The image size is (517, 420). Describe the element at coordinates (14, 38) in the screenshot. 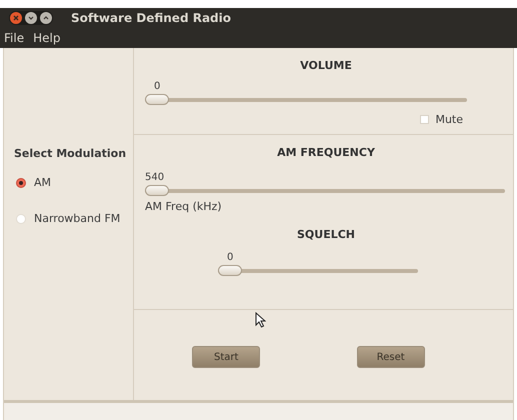

I see `menu-item: File` at that location.